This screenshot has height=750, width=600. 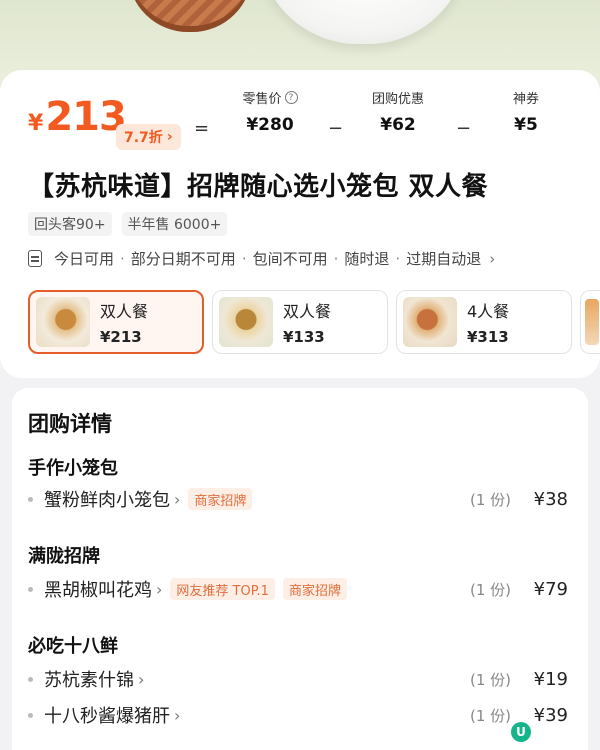 I want to click on package-name: 4人餐, so click(x=488, y=311).